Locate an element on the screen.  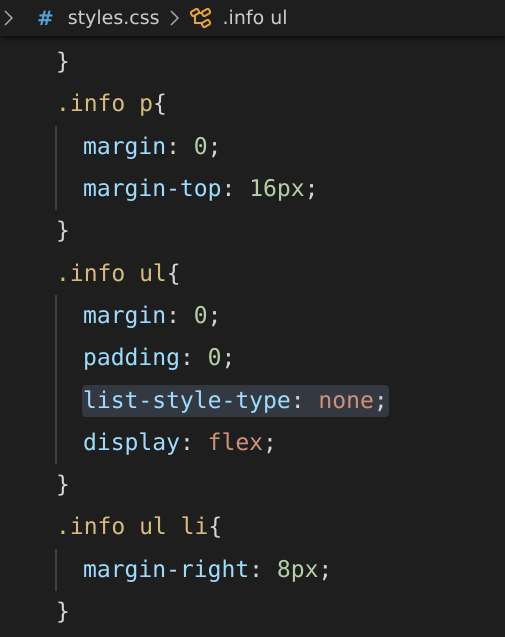
code-line: .info ul li{ is located at coordinates (139, 527).